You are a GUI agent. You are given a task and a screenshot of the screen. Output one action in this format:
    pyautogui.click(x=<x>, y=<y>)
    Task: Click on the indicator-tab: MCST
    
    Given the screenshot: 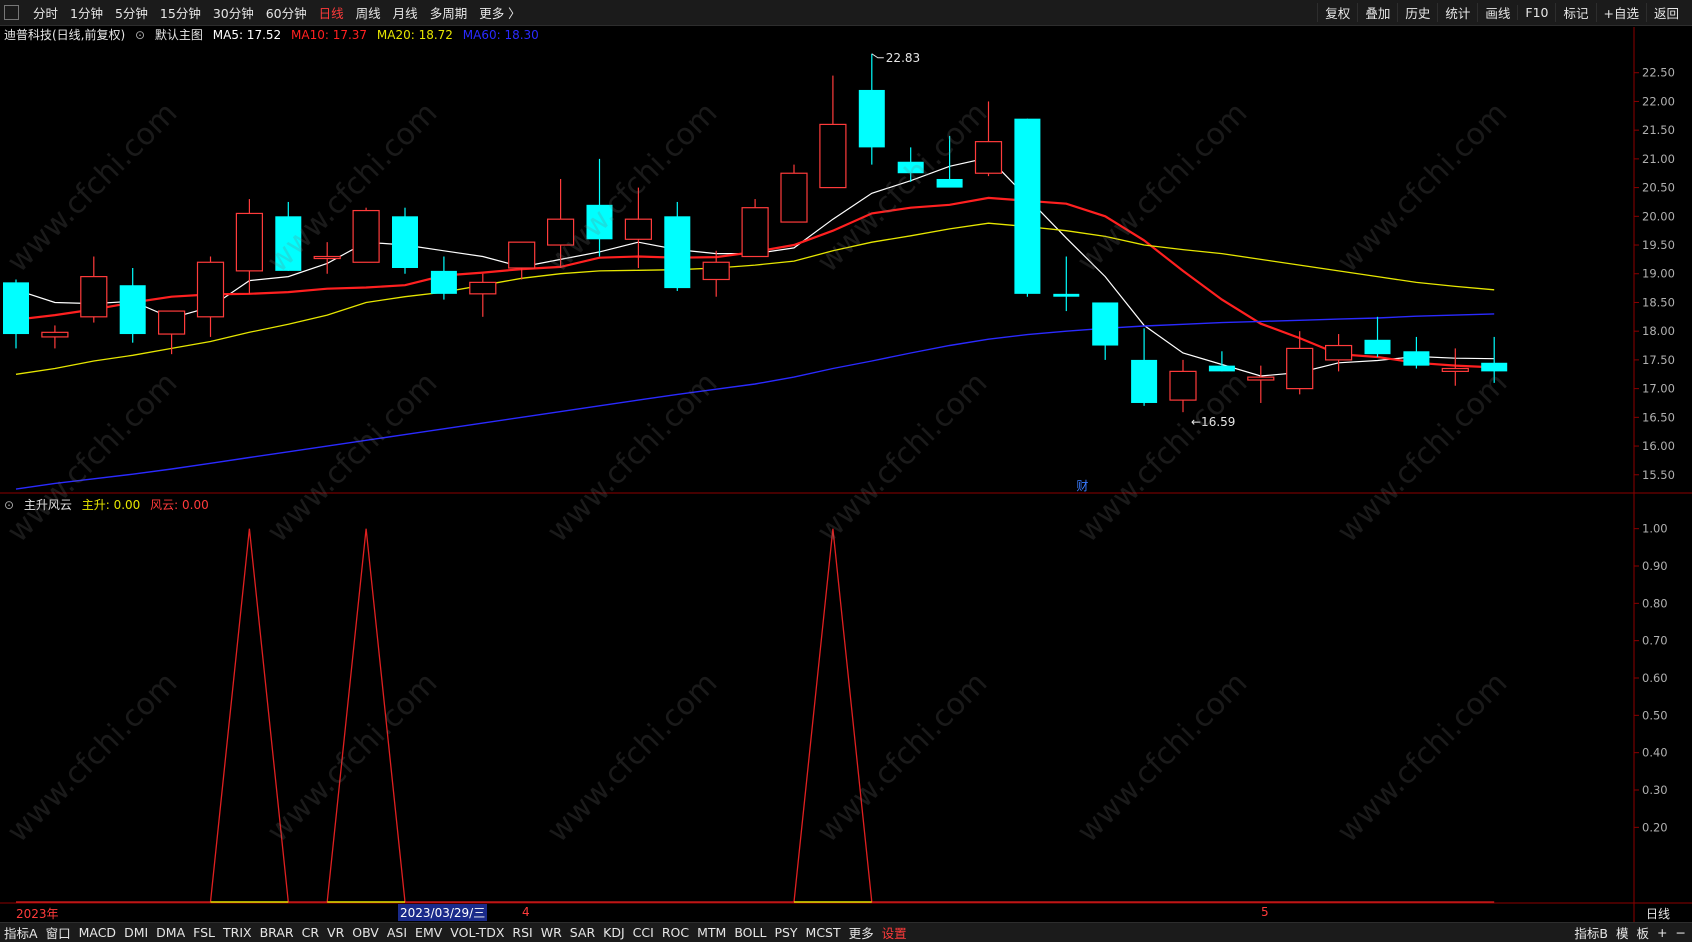 What is the action you would take?
    pyautogui.click(x=823, y=932)
    